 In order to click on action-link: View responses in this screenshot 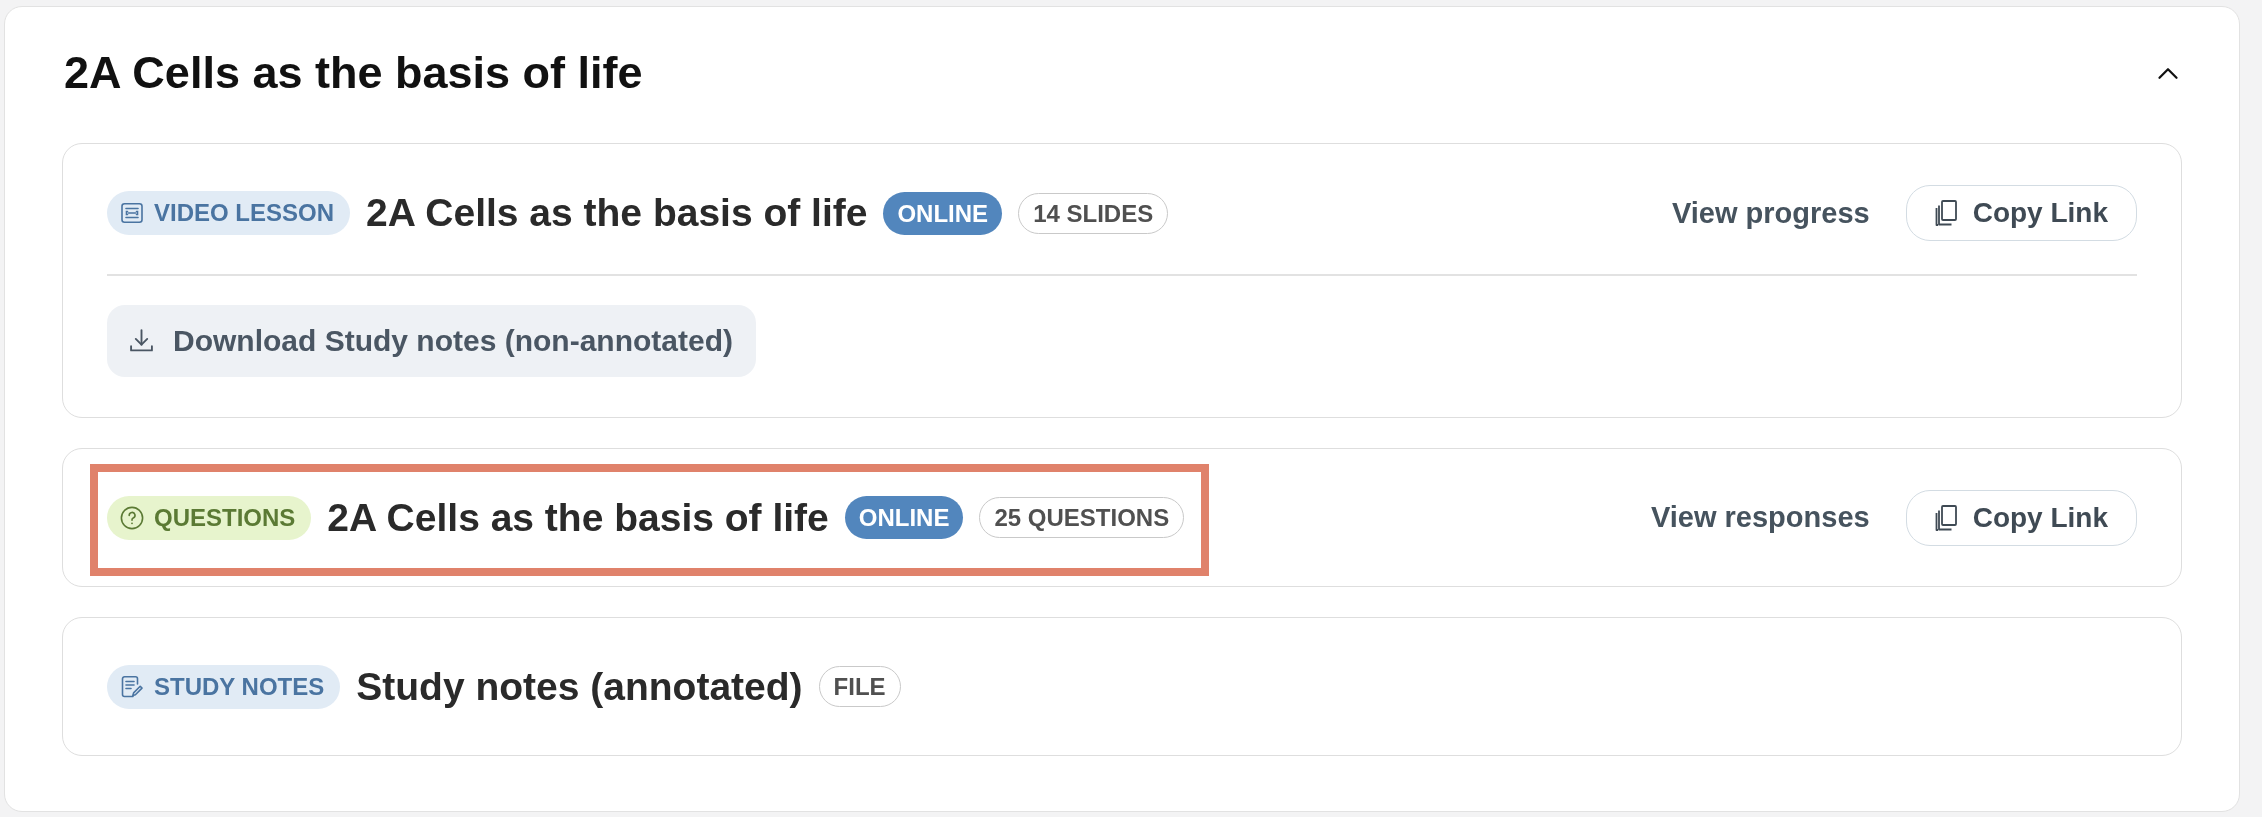, I will do `click(1760, 517)`.